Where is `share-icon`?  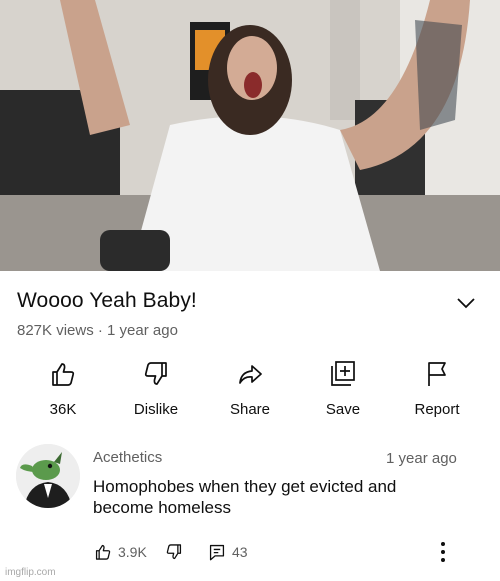 share-icon is located at coordinates (250, 374).